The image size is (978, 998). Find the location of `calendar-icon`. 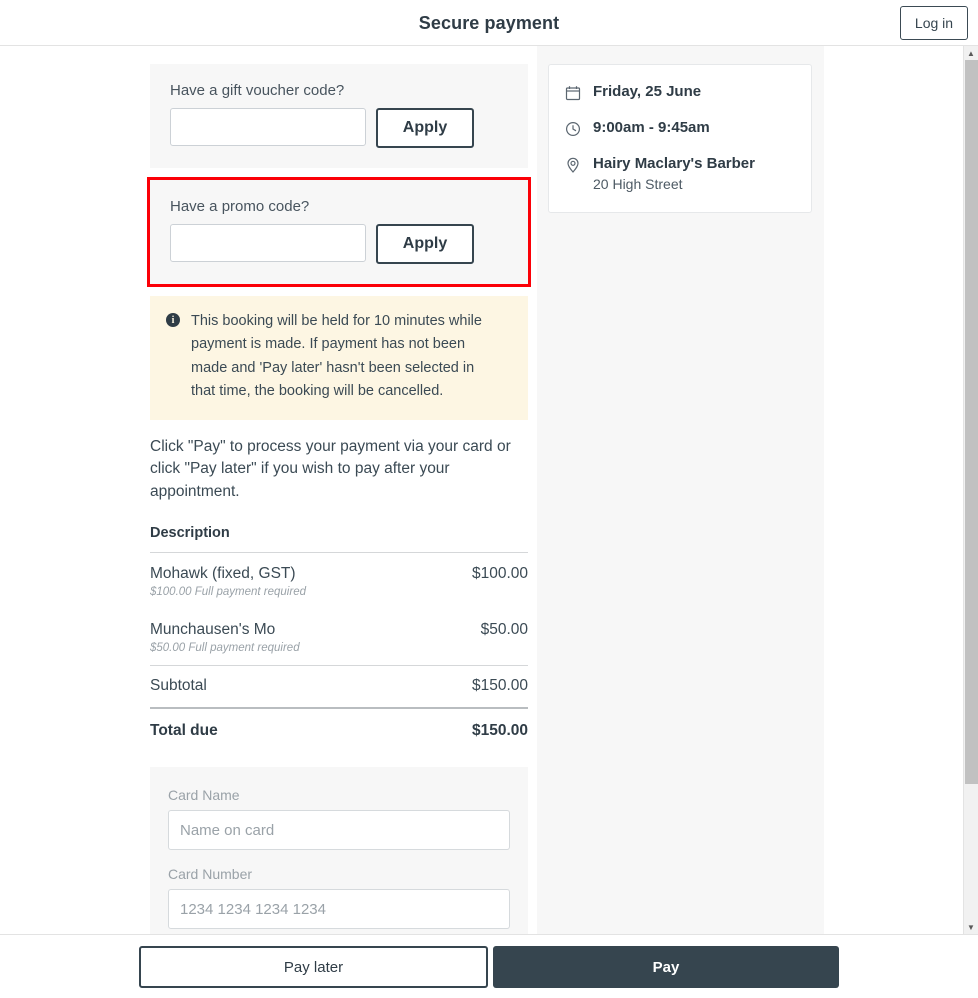

calendar-icon is located at coordinates (573, 93).